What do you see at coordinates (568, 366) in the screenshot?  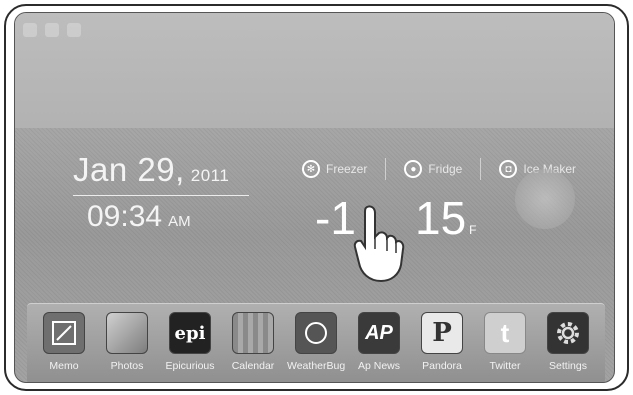 I see `app-label: Settings` at bounding box center [568, 366].